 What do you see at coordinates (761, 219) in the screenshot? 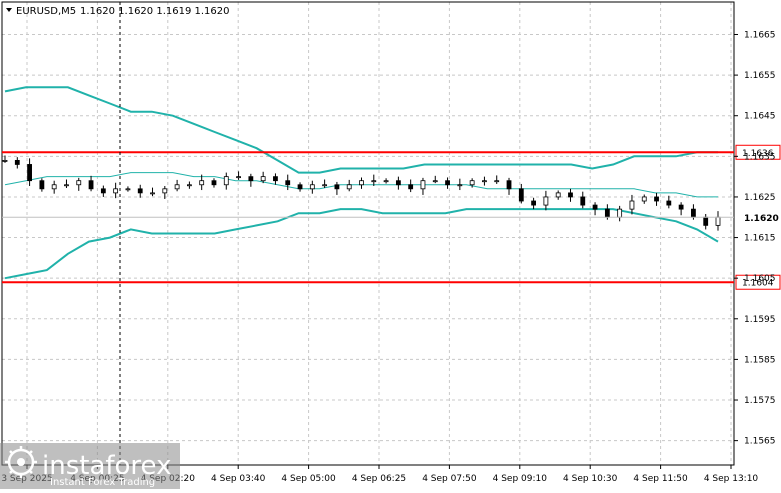
I see `current-price-label: 1.1620` at bounding box center [761, 219].